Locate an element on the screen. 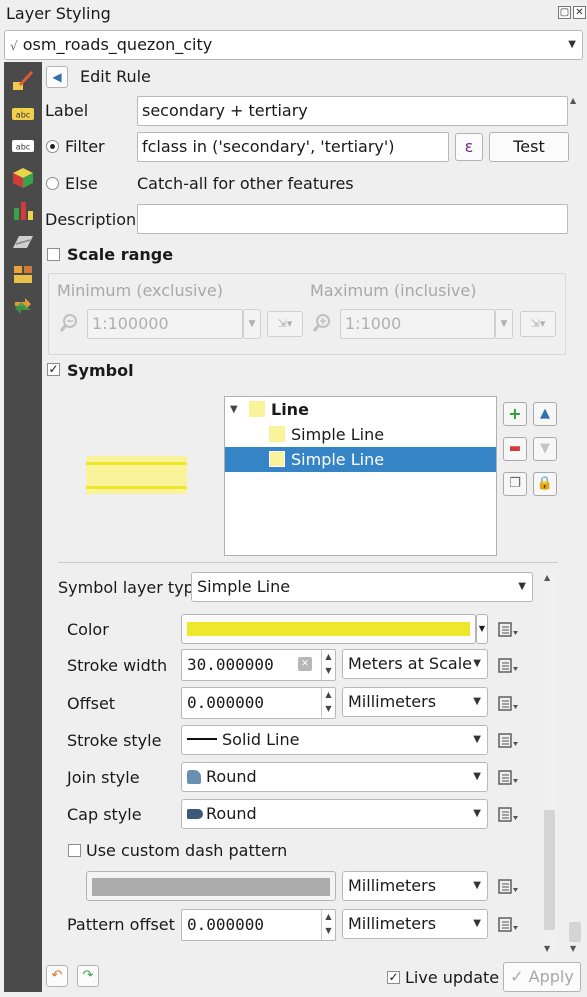  symbology-brush-icon is located at coordinates (23, 80).